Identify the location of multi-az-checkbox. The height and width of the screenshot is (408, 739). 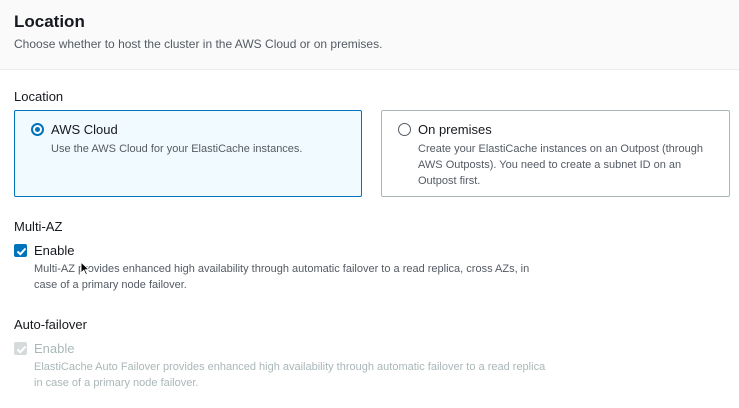
(20, 250).